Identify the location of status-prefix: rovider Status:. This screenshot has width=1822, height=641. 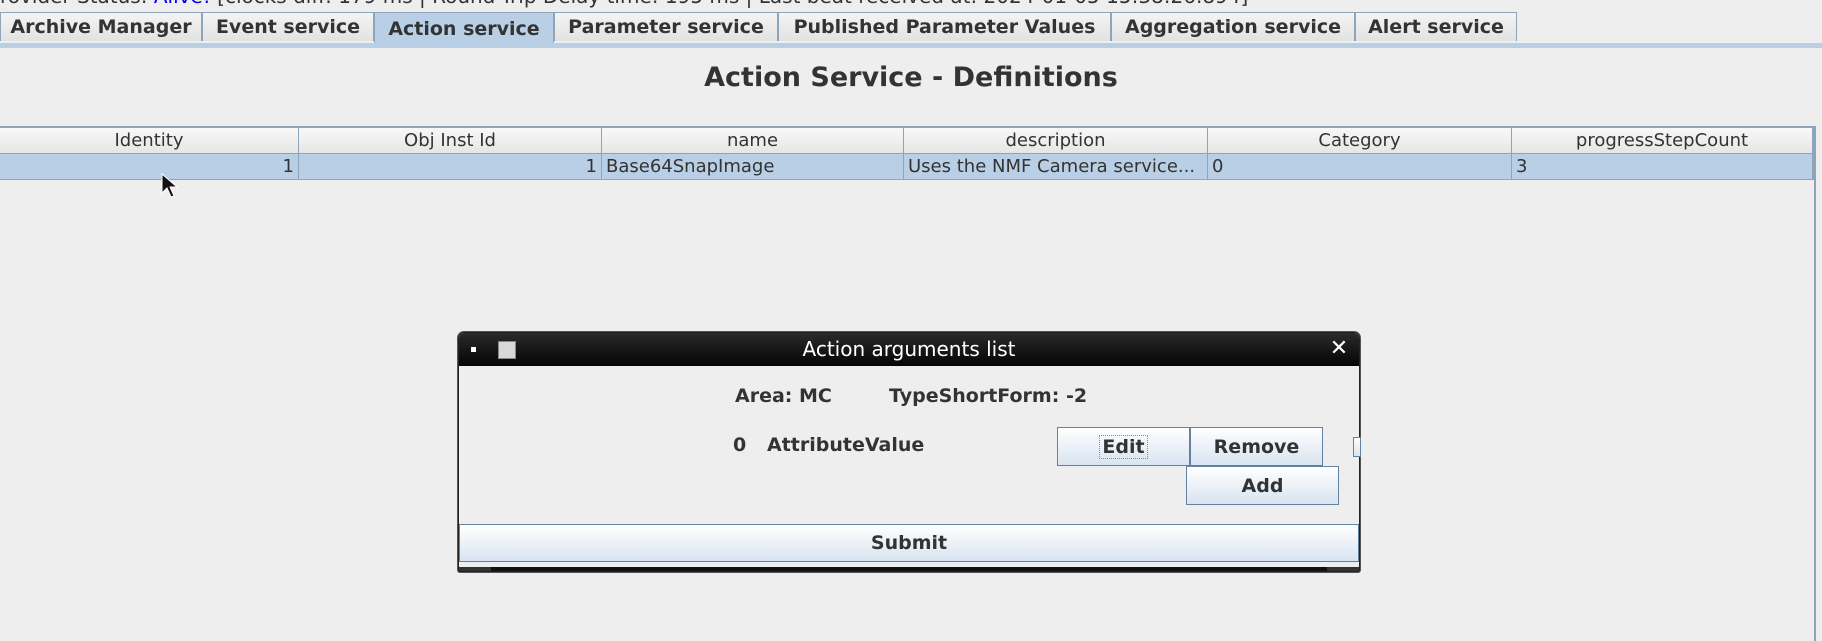
(77, 4).